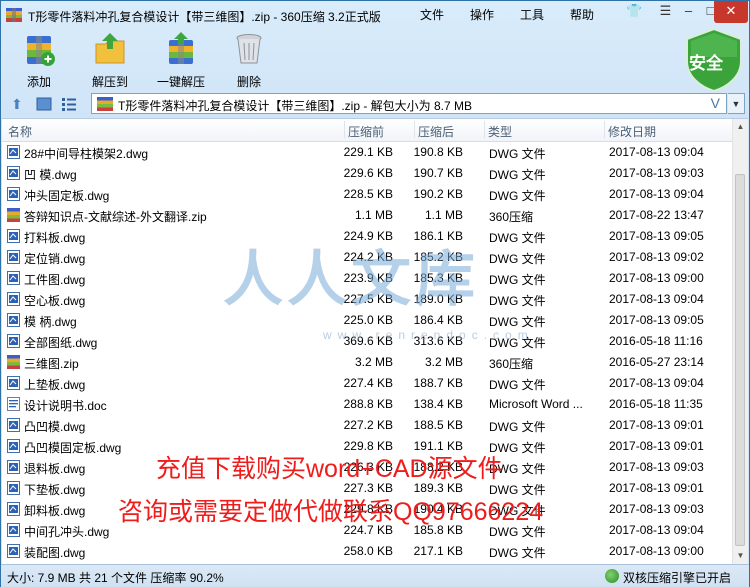 This screenshot has height=587, width=750. Describe the element at coordinates (656, 341) in the screenshot. I see `modified-date: 2016-05-18 11:16` at that location.